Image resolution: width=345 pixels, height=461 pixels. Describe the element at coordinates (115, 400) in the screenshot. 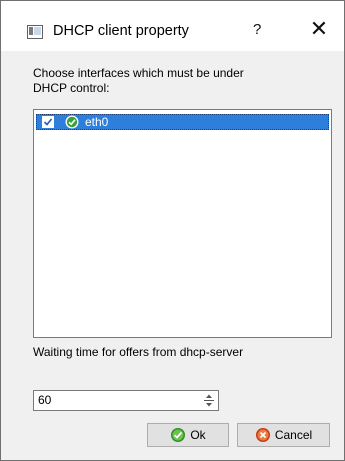

I see `waiting-time-input` at that location.